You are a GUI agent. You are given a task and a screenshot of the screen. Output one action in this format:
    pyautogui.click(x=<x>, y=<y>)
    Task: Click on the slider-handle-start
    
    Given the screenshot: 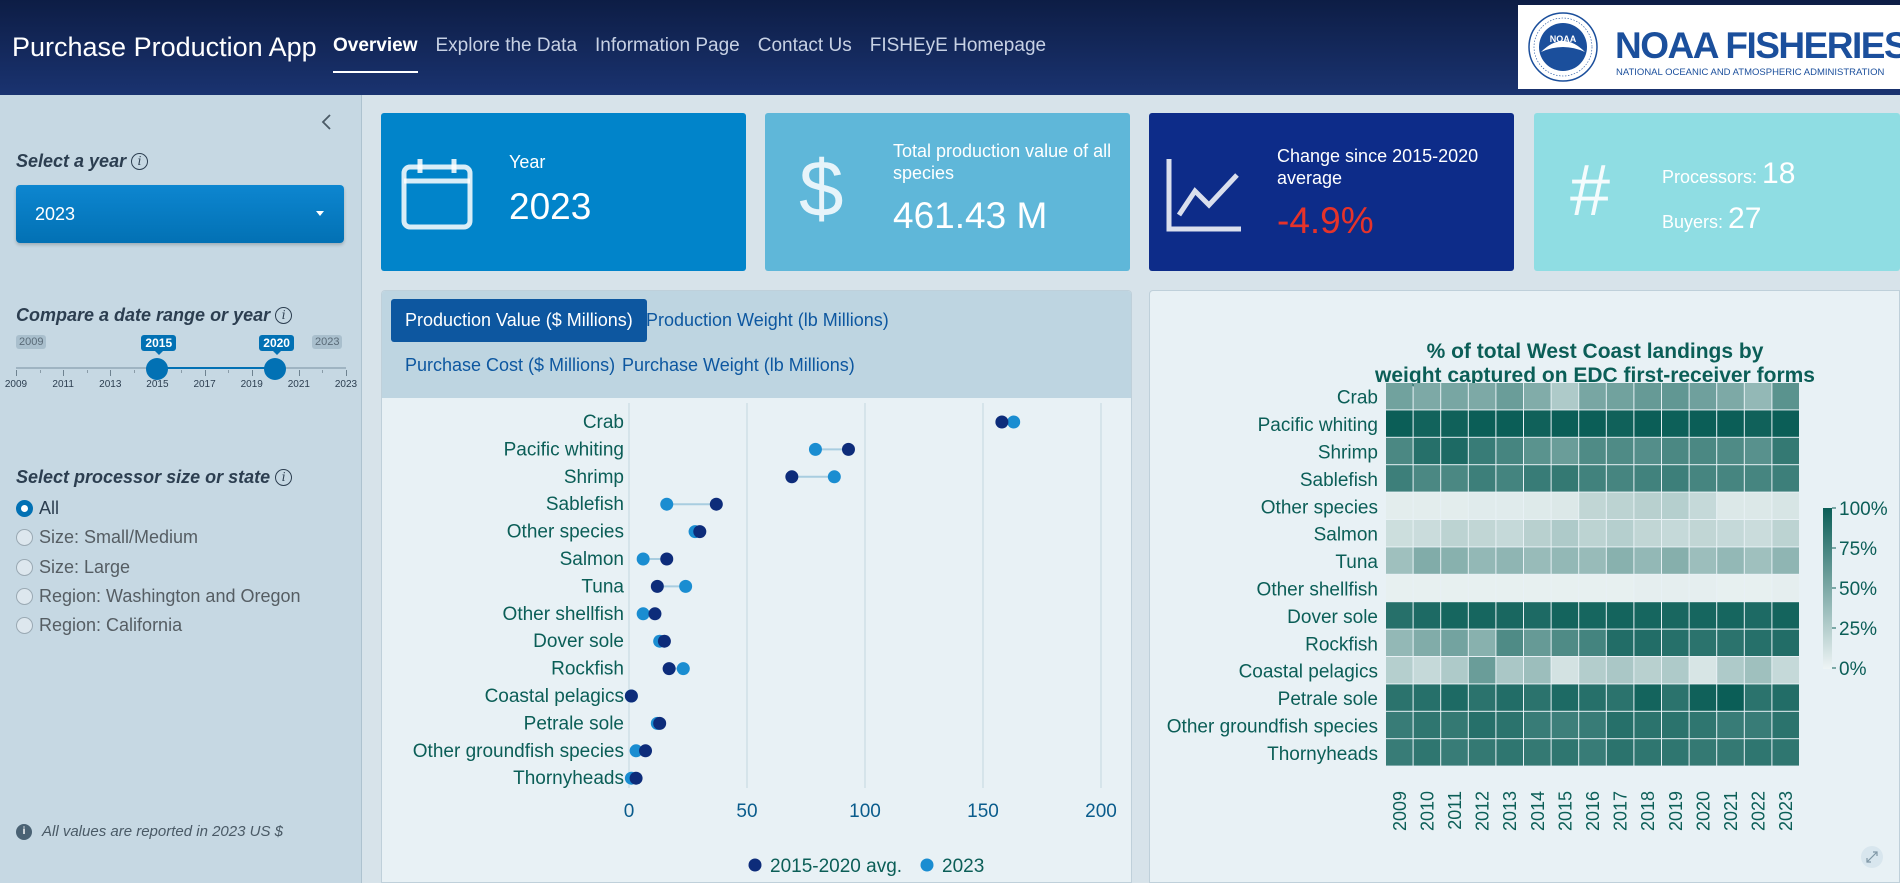 What is the action you would take?
    pyautogui.click(x=157, y=369)
    